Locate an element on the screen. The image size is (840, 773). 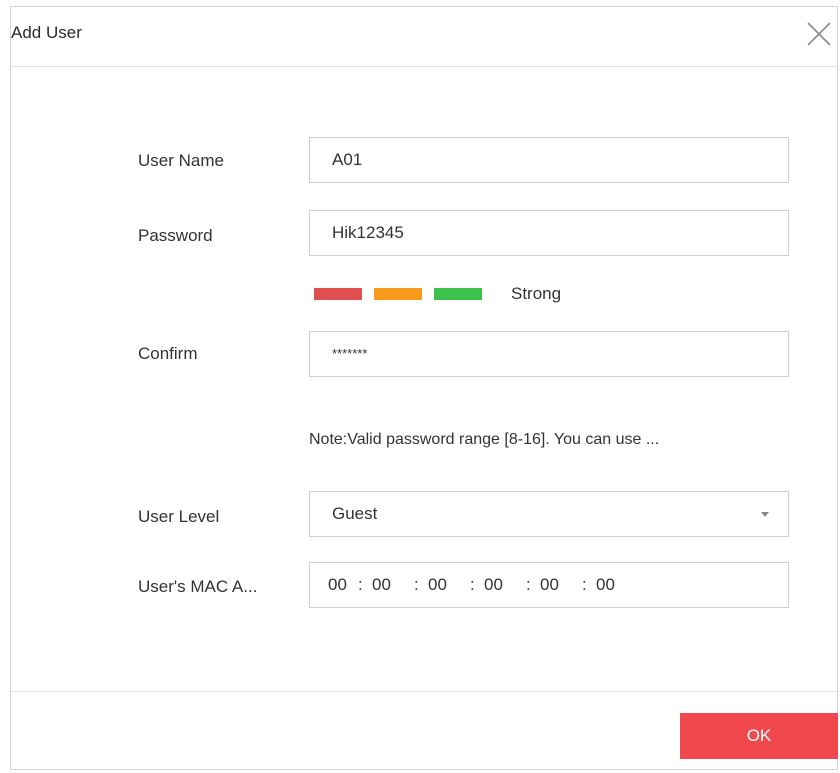
dialog-header: Add User is located at coordinates (424, 37).